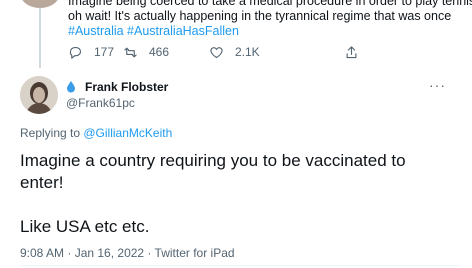 The height and width of the screenshot is (268, 472). I want to click on divider, so click(240, 265).